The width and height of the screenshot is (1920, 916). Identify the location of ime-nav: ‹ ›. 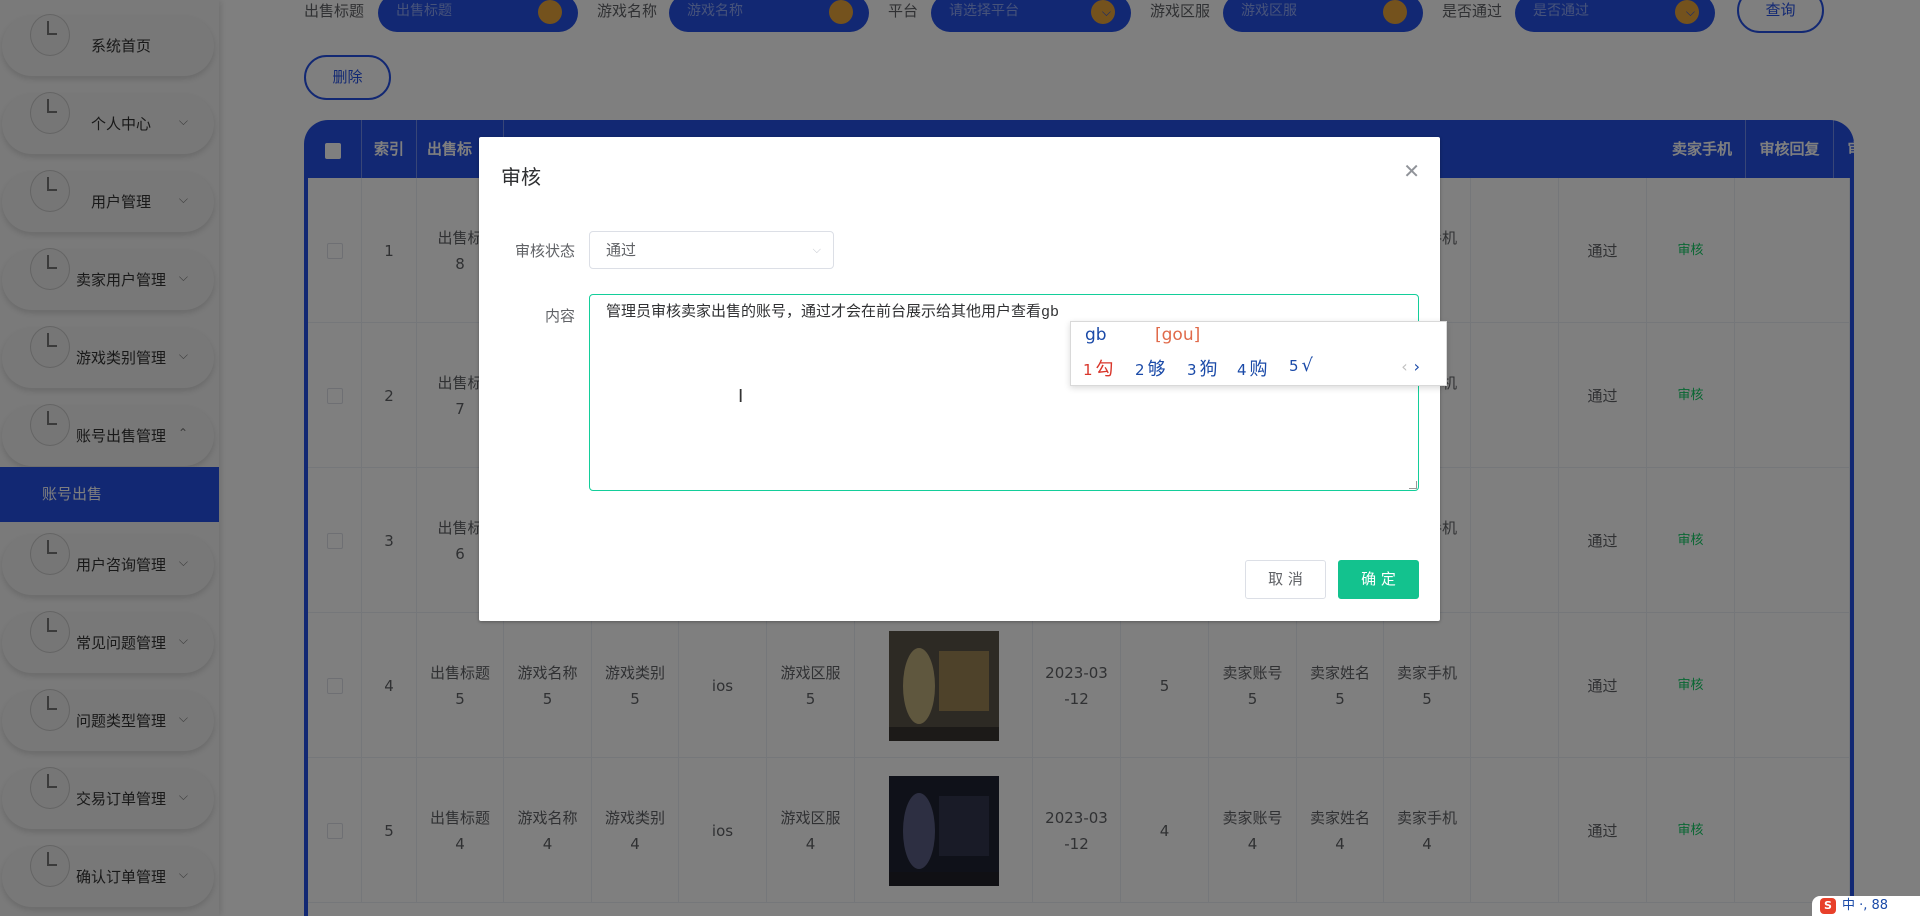
(1410, 366).